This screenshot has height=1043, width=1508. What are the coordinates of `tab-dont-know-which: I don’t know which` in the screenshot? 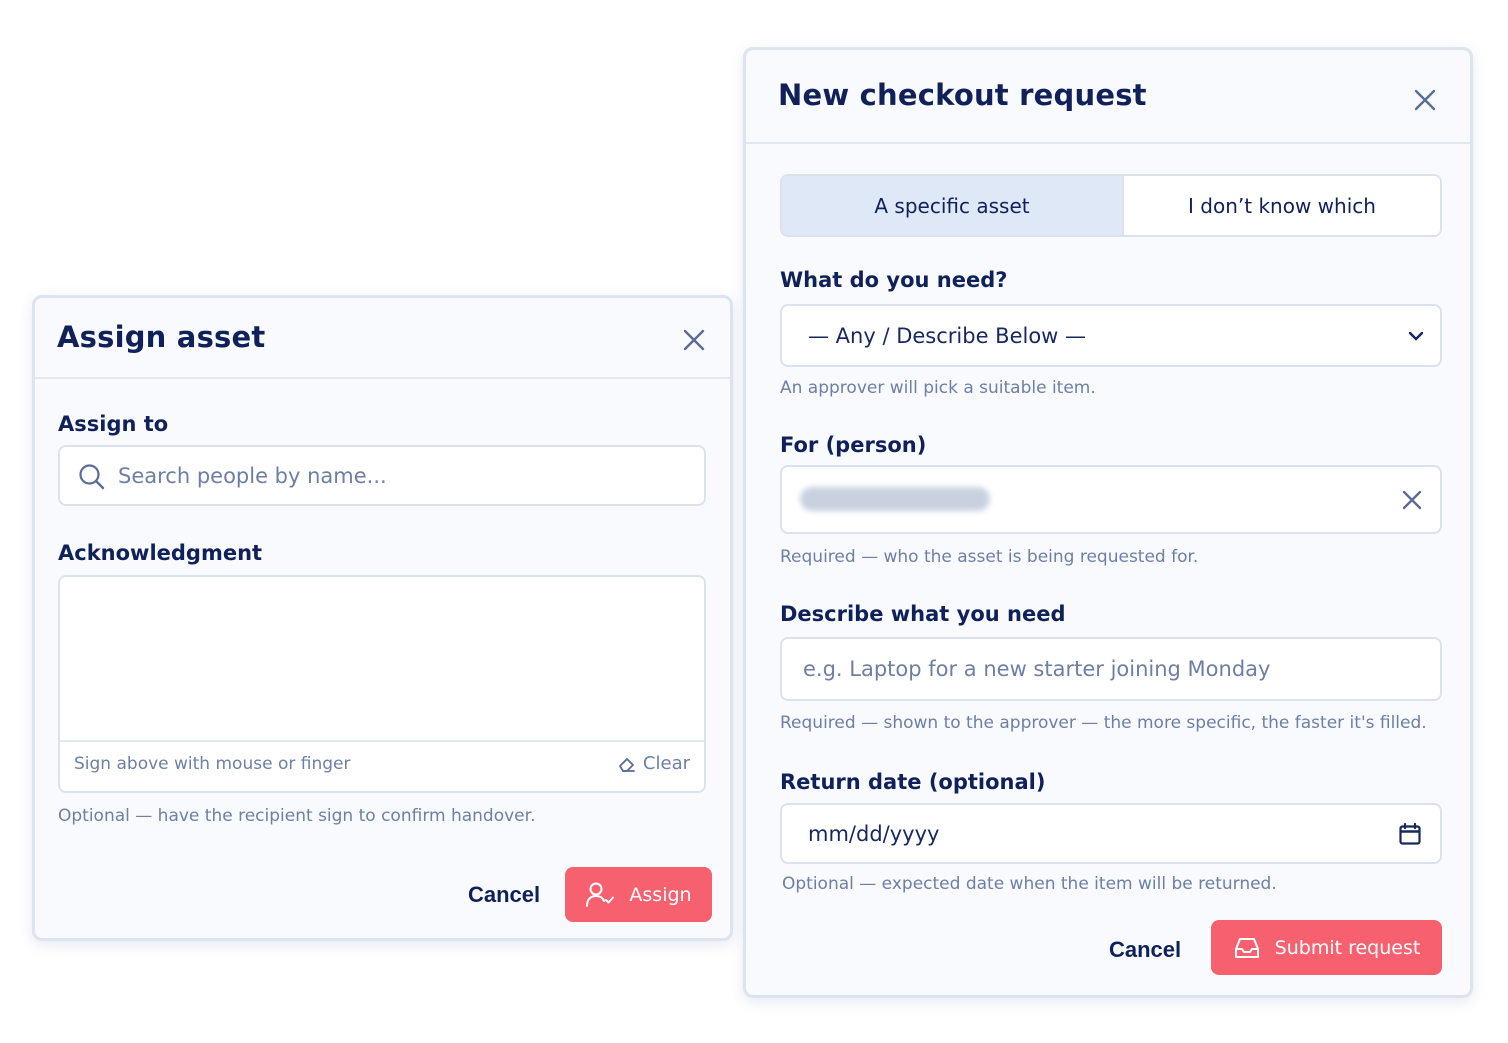 It's located at (1281, 205).